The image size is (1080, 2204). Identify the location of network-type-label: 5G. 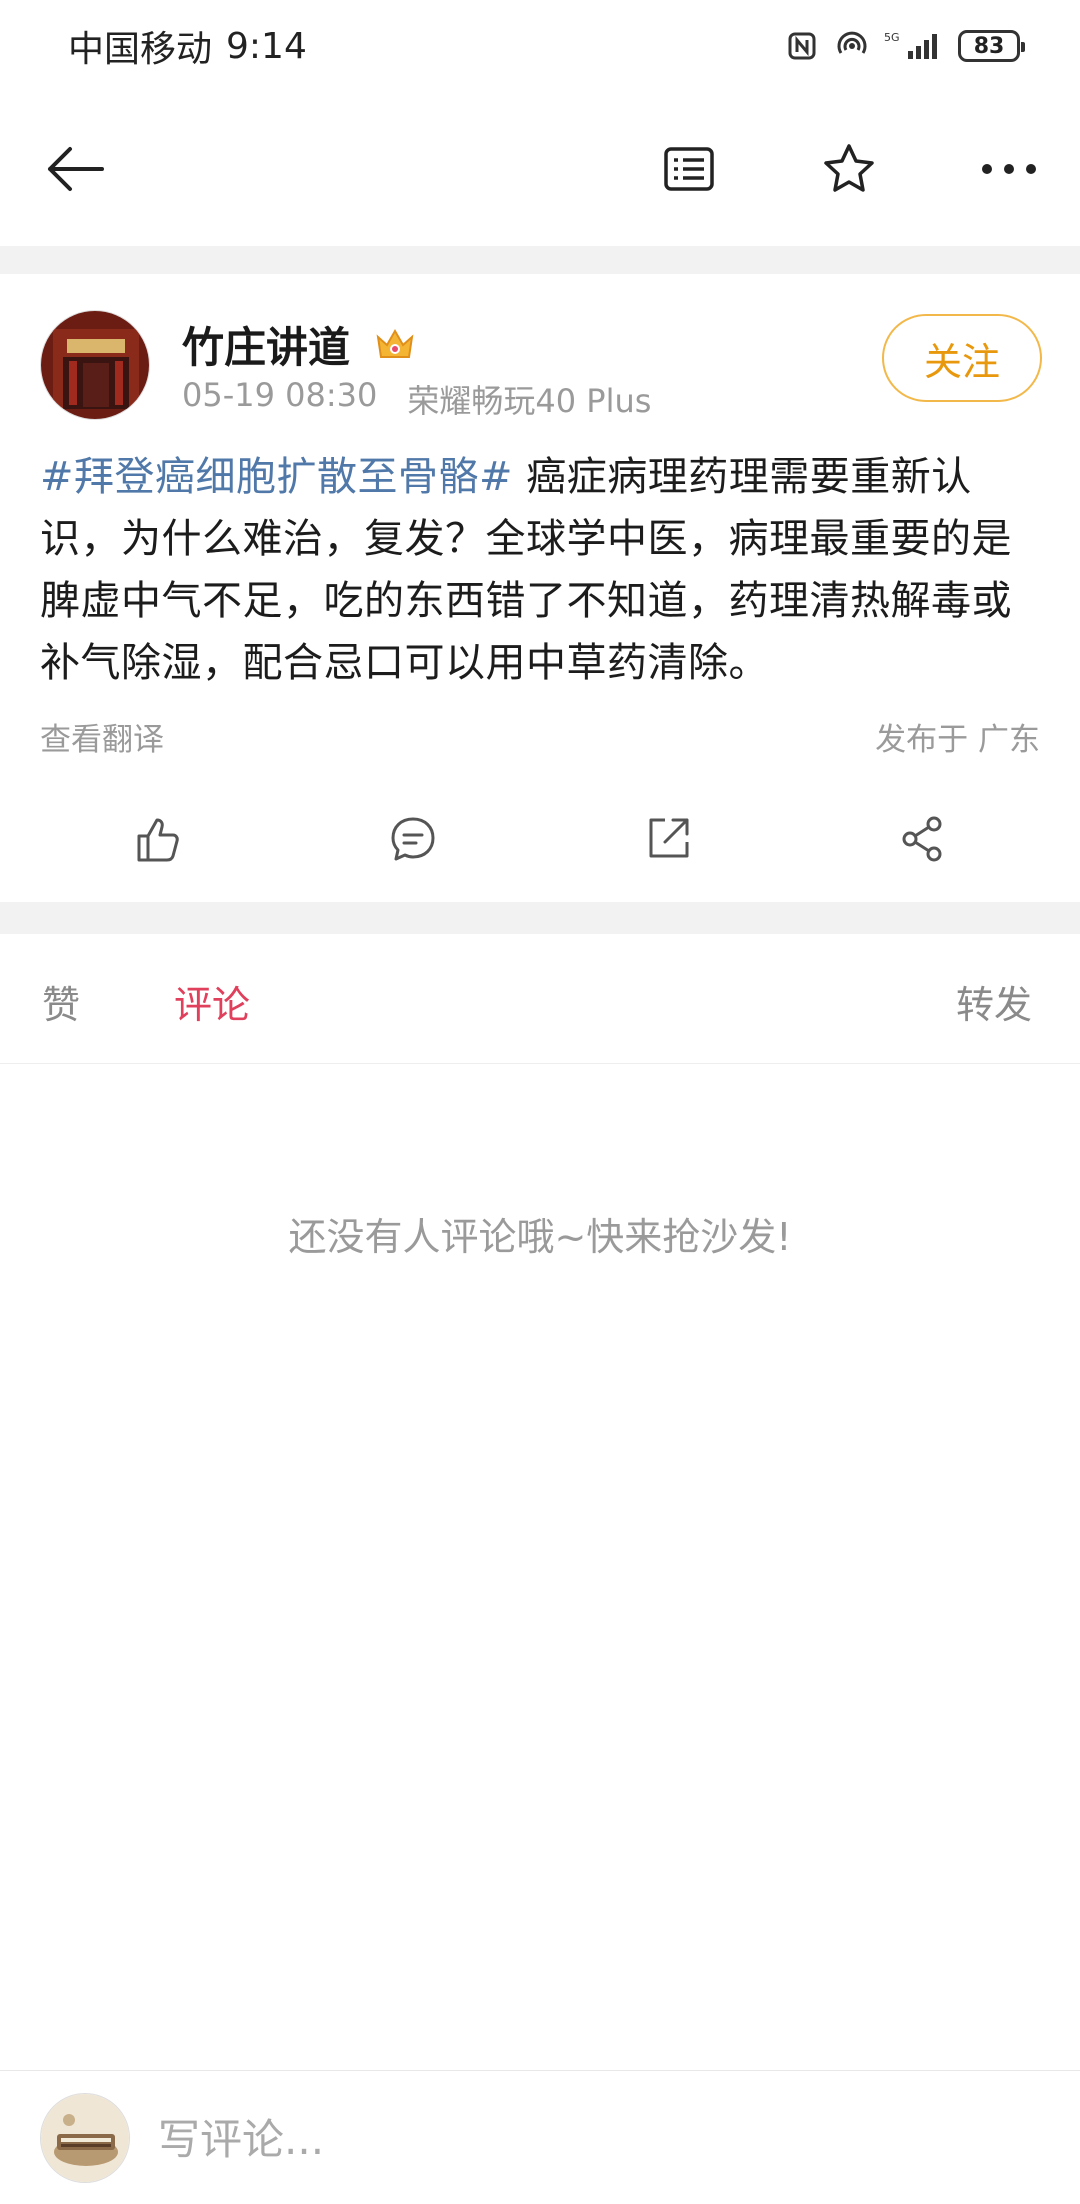
(892, 37).